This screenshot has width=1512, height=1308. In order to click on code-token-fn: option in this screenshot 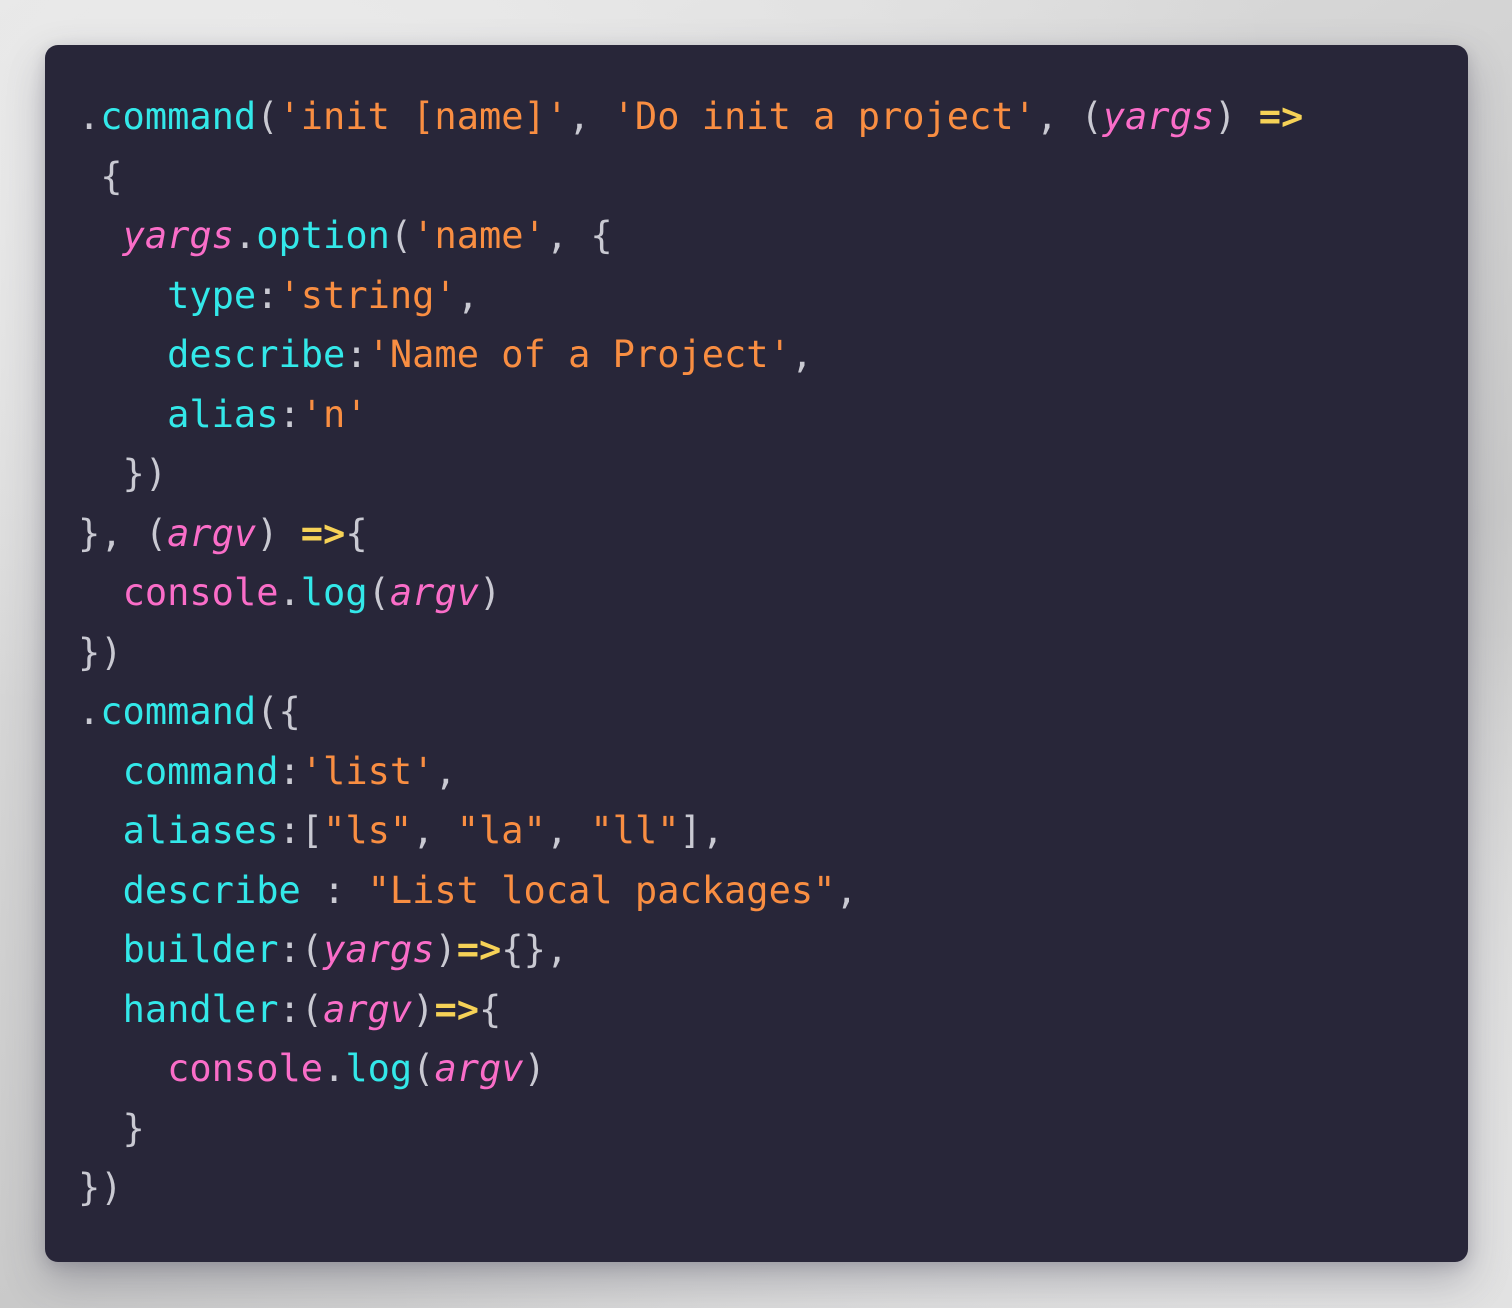, I will do `click(323, 235)`.